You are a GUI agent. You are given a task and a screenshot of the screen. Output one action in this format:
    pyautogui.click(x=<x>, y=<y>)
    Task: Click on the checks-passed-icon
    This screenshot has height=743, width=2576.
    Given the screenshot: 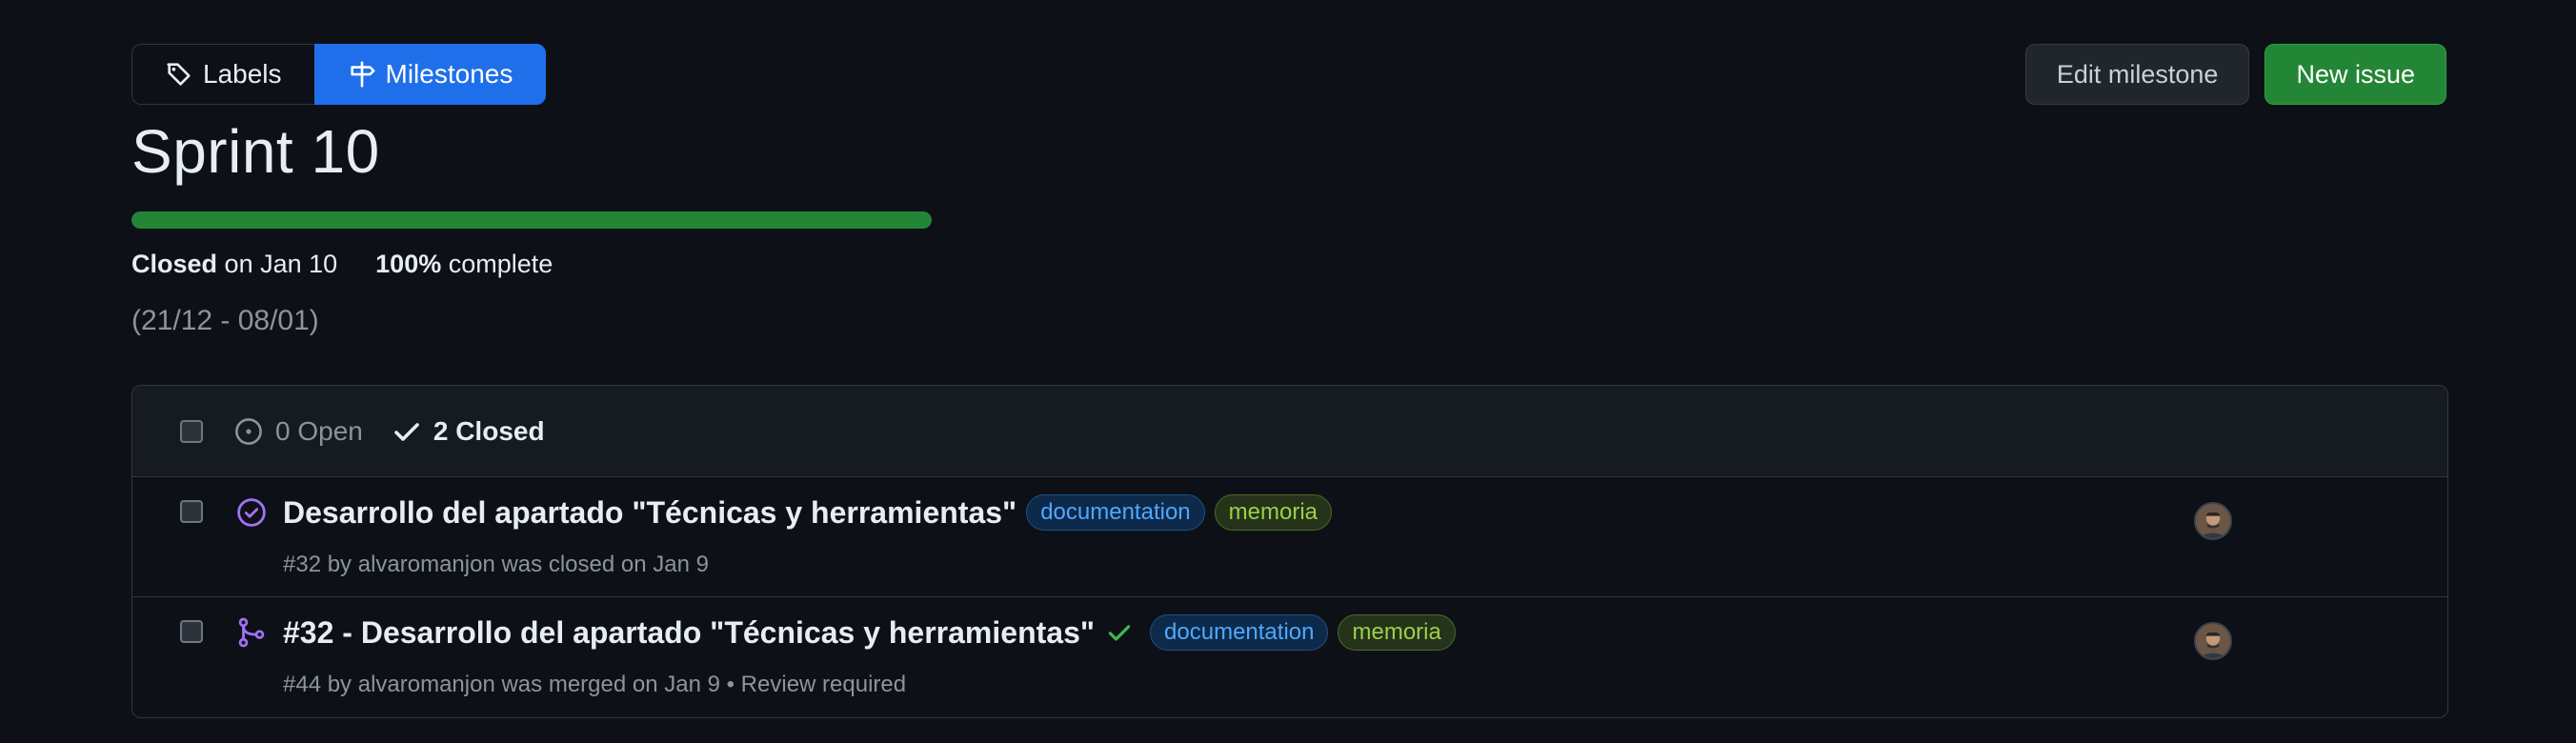 What is the action you would take?
    pyautogui.click(x=1120, y=632)
    